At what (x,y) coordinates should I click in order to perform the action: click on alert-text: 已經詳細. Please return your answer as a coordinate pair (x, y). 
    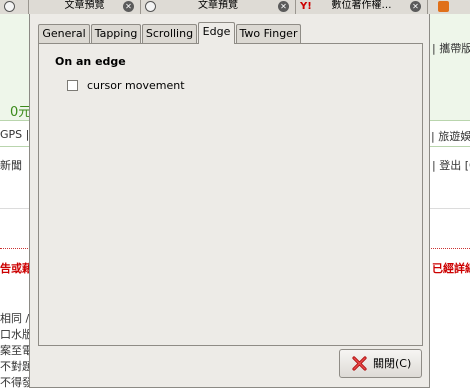
    Looking at the image, I should click on (451, 268).